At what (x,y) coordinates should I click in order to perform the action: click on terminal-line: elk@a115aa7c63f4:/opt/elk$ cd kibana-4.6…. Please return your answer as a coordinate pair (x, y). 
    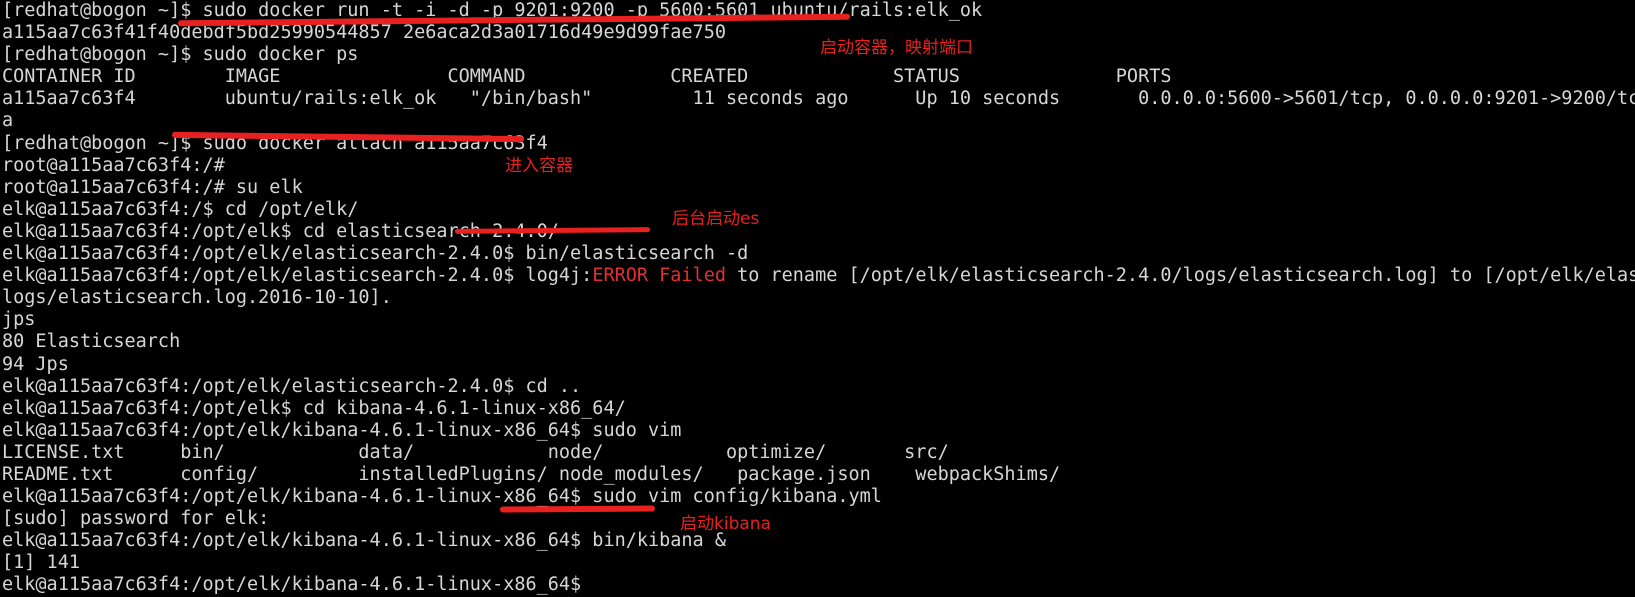
    Looking at the image, I should click on (314, 408).